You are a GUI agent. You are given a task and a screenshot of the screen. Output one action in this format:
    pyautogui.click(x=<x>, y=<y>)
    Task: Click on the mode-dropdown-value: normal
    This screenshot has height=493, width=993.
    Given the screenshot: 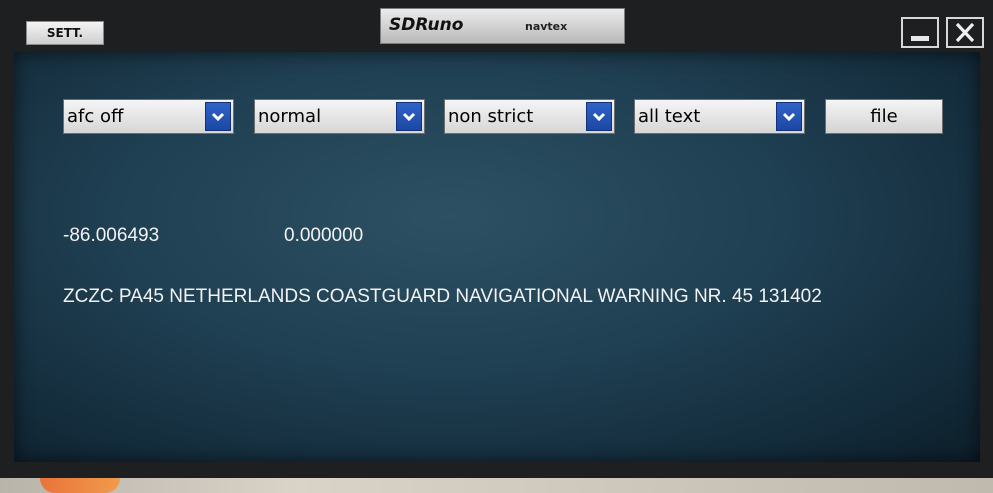 What is the action you would take?
    pyautogui.click(x=290, y=116)
    